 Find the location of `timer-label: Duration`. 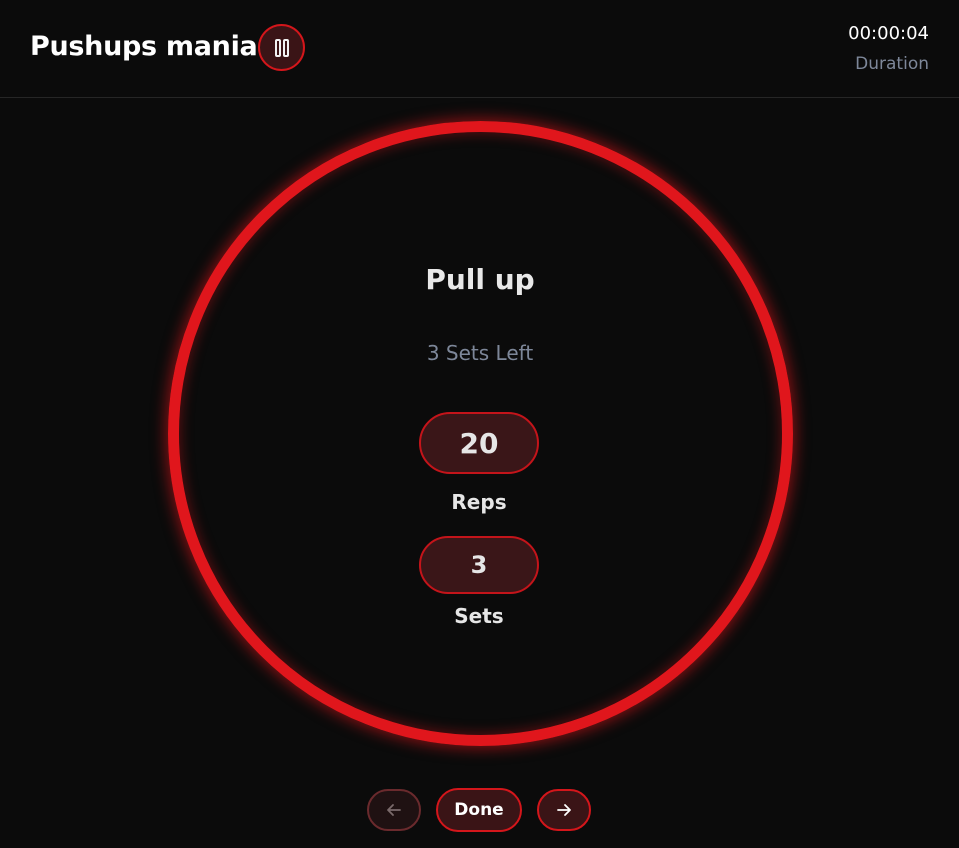

timer-label: Duration is located at coordinates (892, 64).